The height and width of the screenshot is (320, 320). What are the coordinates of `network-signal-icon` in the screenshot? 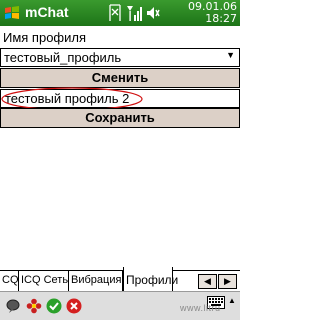 It's located at (134, 13).